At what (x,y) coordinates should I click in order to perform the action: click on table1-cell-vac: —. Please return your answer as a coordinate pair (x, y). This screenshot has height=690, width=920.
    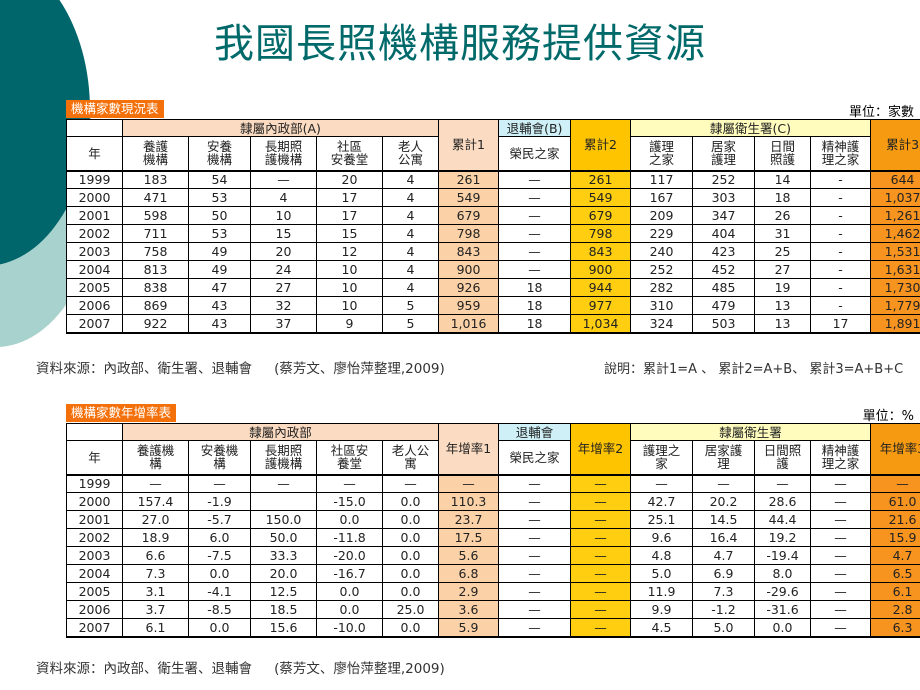
    Looking at the image, I should click on (535, 233).